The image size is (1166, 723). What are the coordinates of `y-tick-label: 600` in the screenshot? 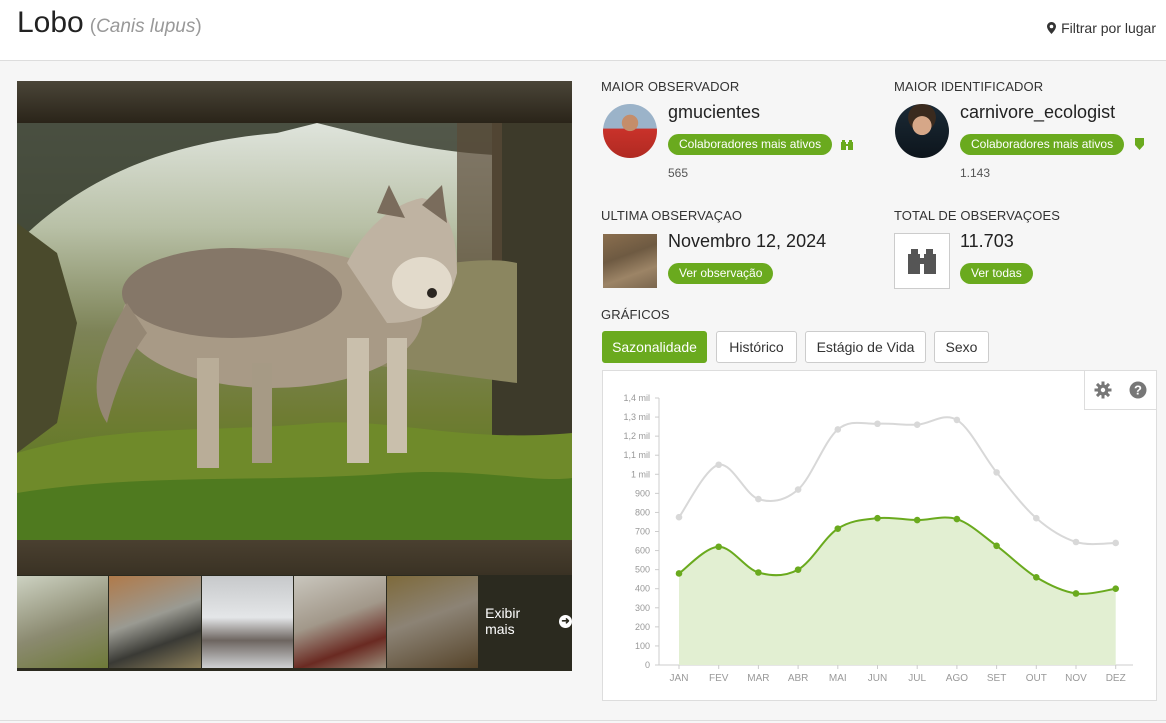 It's located at (642, 551).